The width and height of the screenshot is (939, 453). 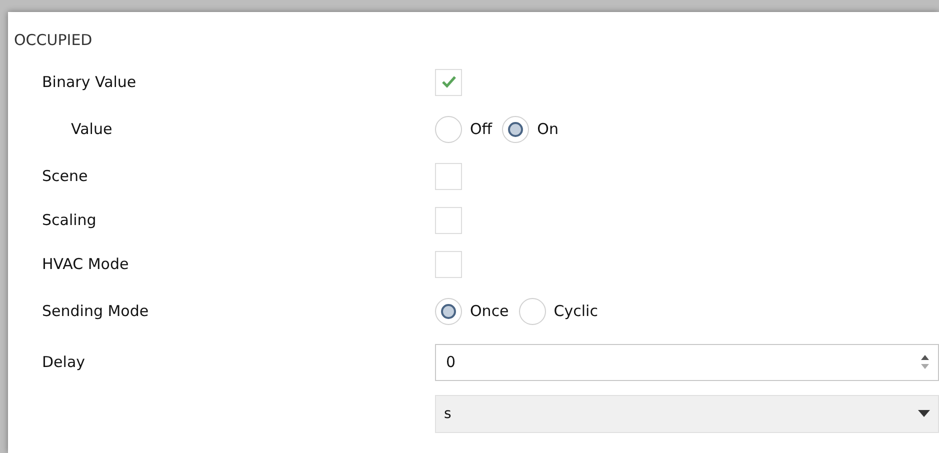 What do you see at coordinates (95, 311) in the screenshot?
I see `setting-label: Sending Mode` at bounding box center [95, 311].